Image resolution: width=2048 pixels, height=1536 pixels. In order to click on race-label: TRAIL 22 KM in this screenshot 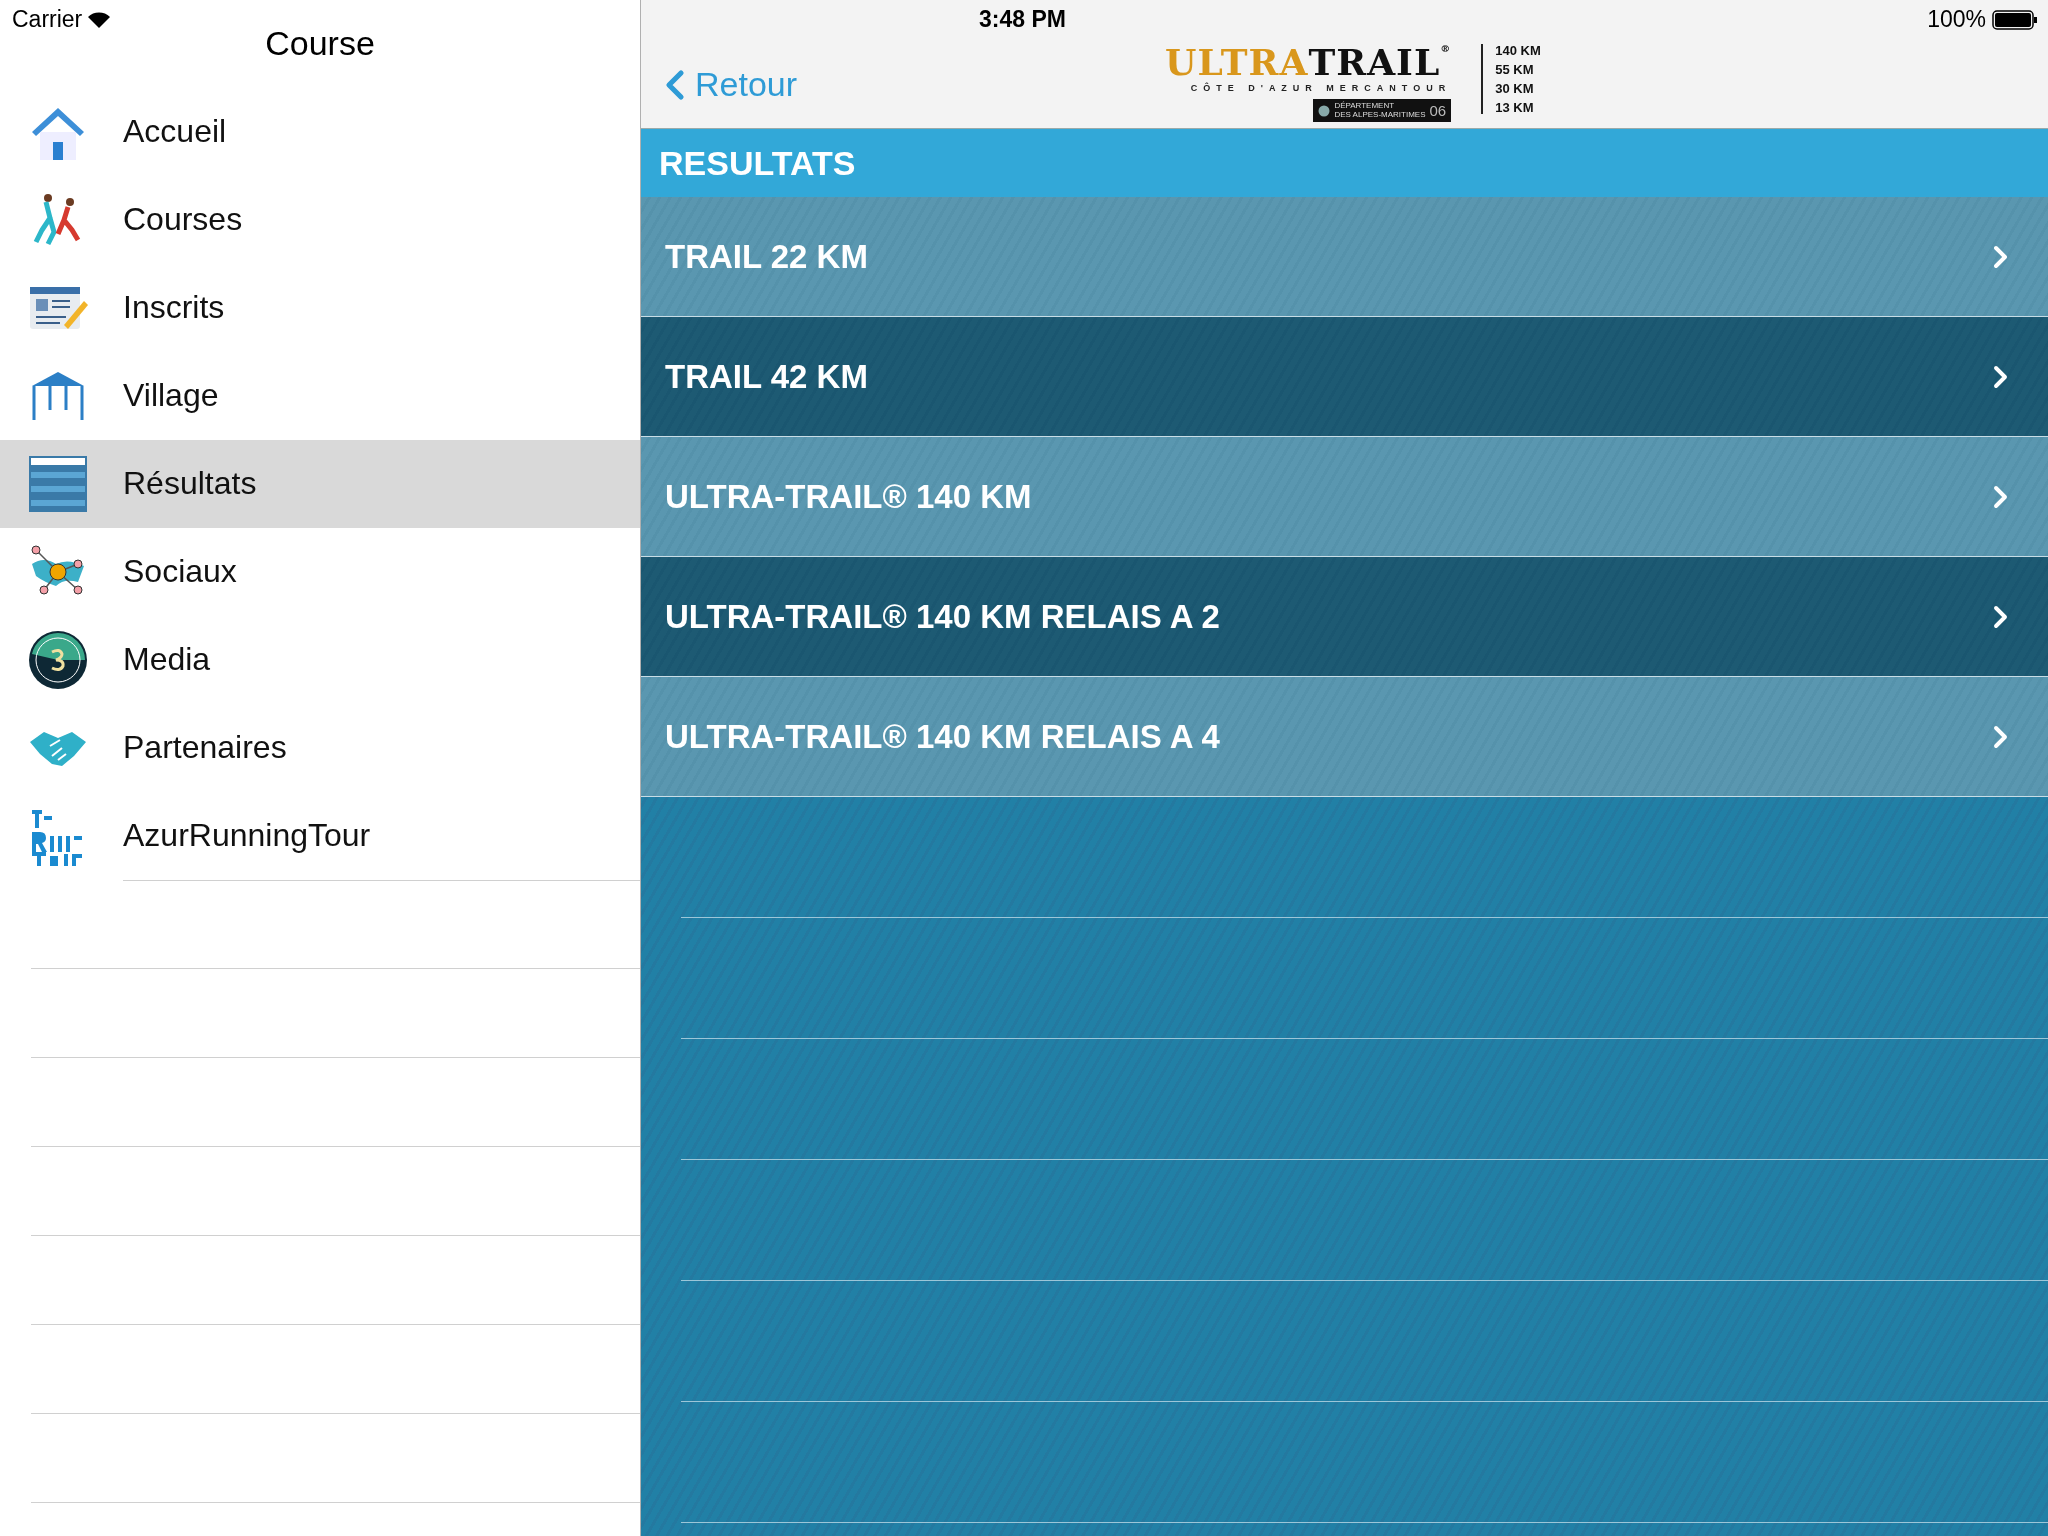, I will do `click(766, 256)`.